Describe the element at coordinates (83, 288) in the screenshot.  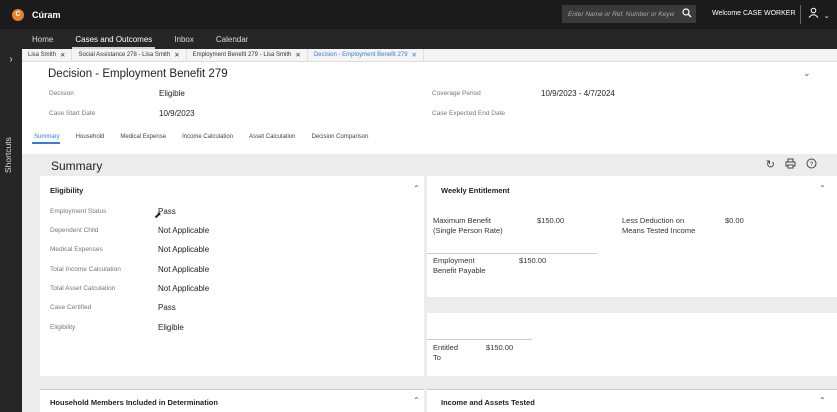
I see `total-asset-label: Total Asset Calculation` at that location.